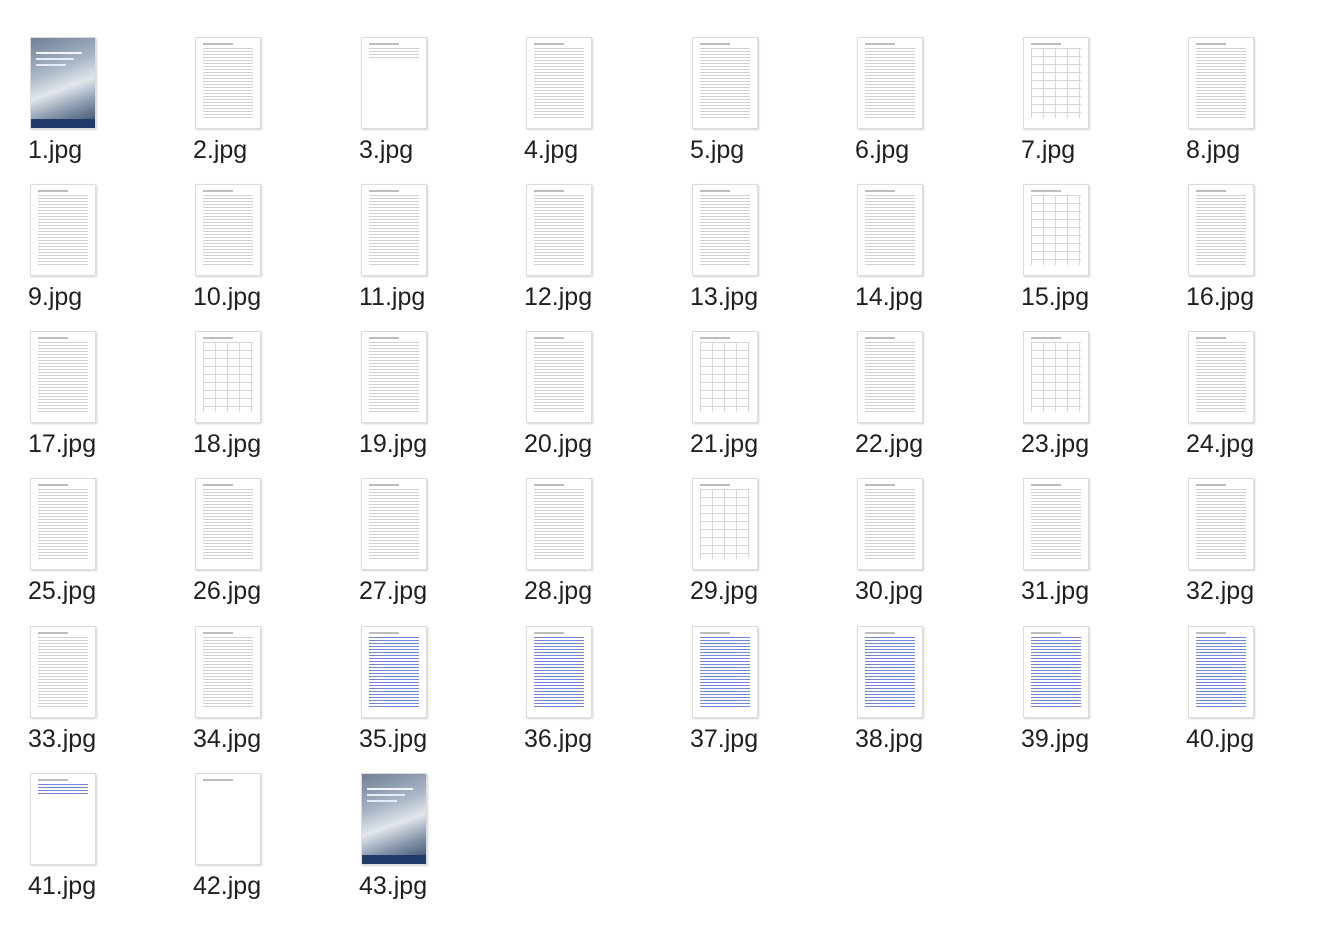 The width and height of the screenshot is (1321, 927). What do you see at coordinates (1220, 297) in the screenshot?
I see `file-name-label: 16.jpg` at bounding box center [1220, 297].